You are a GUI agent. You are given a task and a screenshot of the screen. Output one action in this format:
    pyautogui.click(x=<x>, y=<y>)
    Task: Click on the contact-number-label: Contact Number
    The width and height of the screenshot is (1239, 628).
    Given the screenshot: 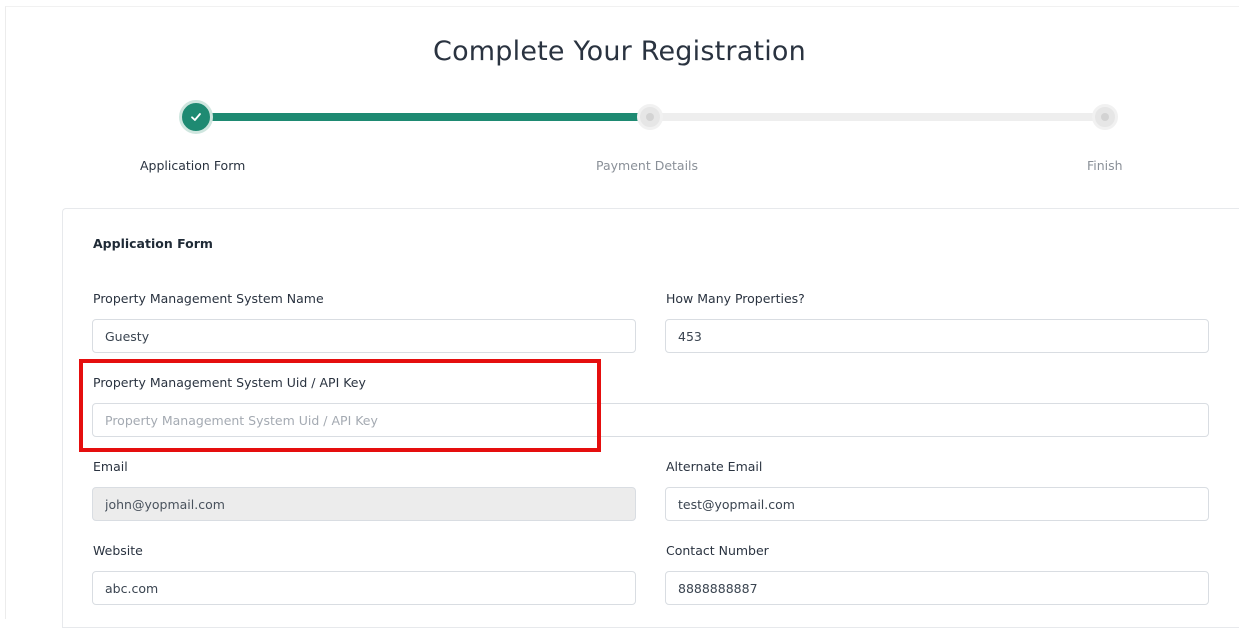 What is the action you would take?
    pyautogui.click(x=717, y=550)
    